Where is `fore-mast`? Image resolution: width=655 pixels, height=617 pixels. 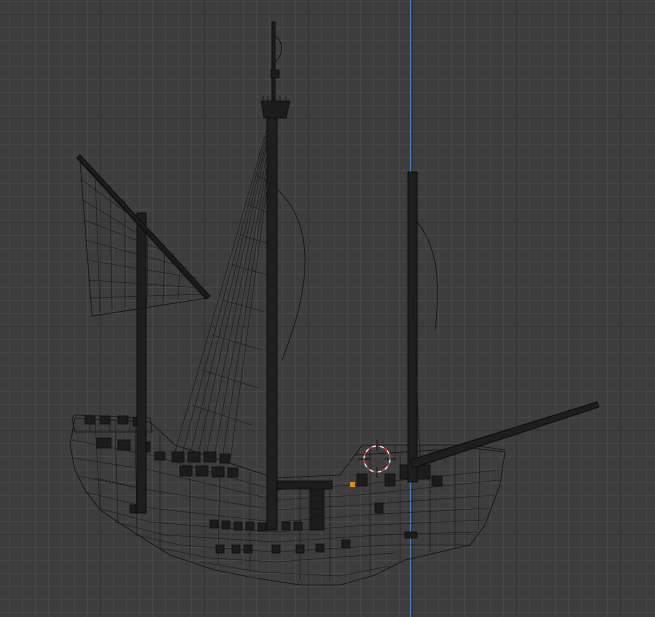 fore-mast is located at coordinates (423, 327).